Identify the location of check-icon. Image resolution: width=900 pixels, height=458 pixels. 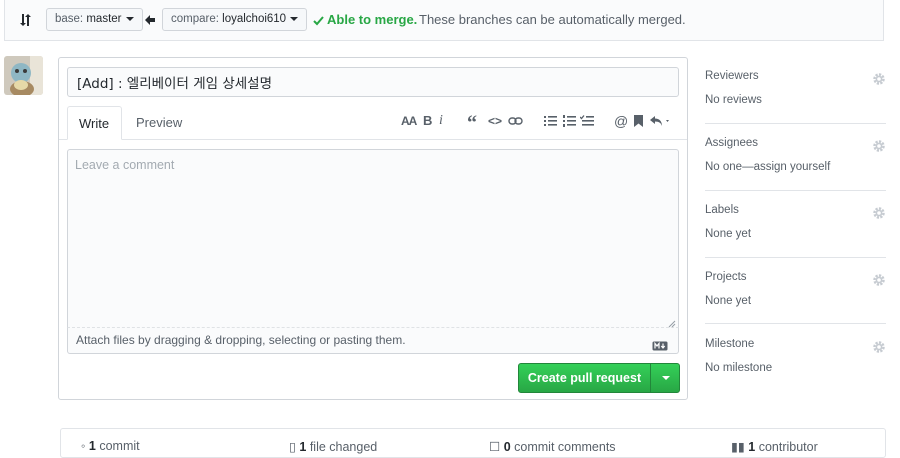
(318, 22).